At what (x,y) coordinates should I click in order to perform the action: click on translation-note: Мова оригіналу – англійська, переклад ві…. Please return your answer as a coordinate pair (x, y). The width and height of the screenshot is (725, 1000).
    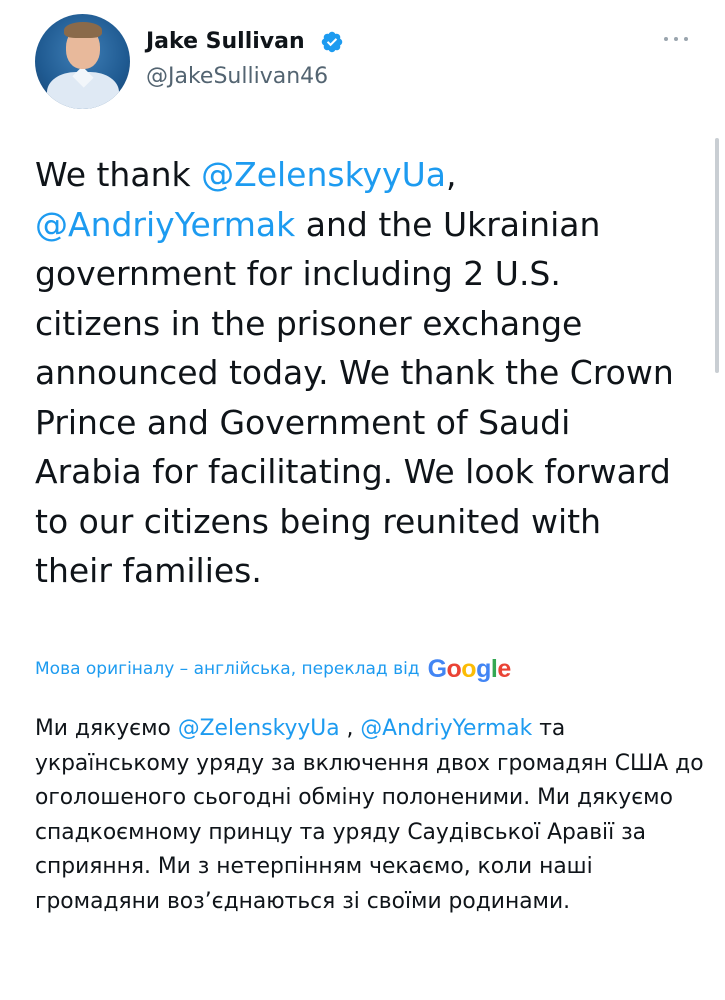
    Looking at the image, I should click on (227, 669).